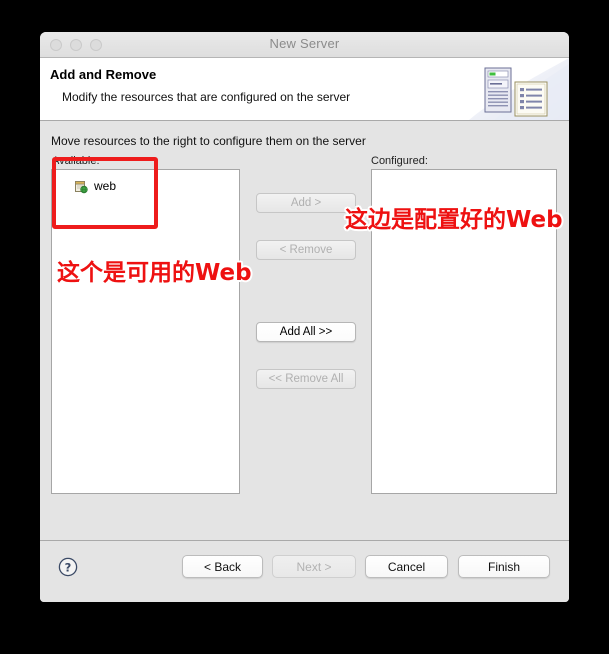 Image resolution: width=609 pixels, height=654 pixels. I want to click on annotation-text-right: 这边是配置好的Web, so click(454, 217).